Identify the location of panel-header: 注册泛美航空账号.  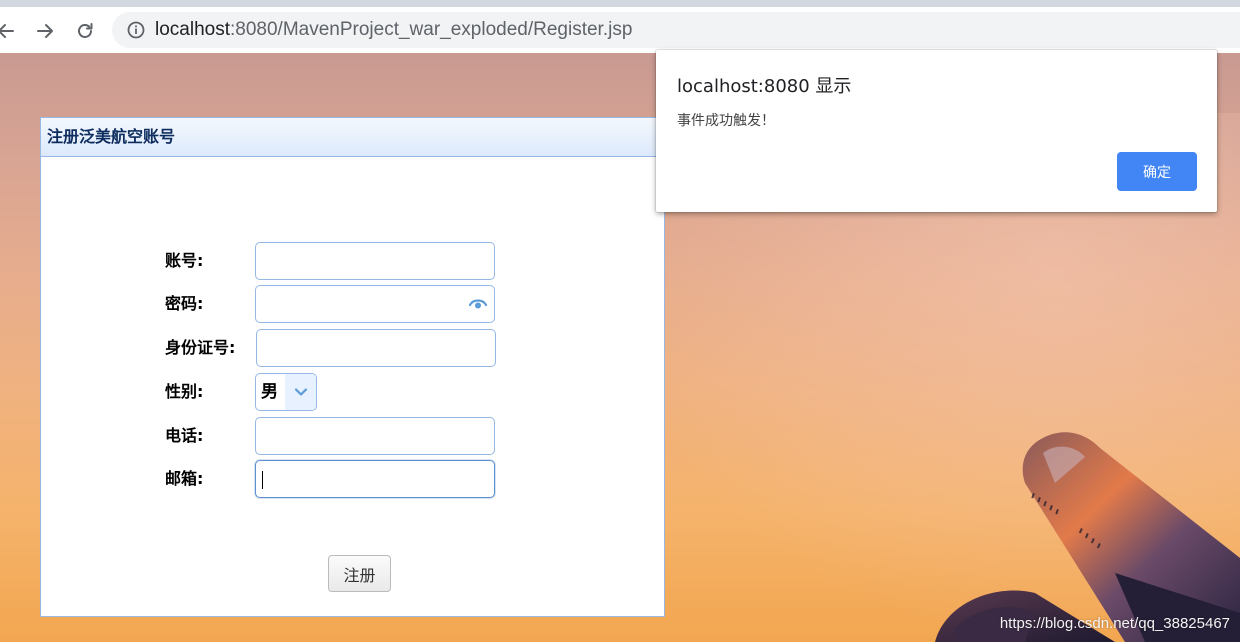
(352, 137).